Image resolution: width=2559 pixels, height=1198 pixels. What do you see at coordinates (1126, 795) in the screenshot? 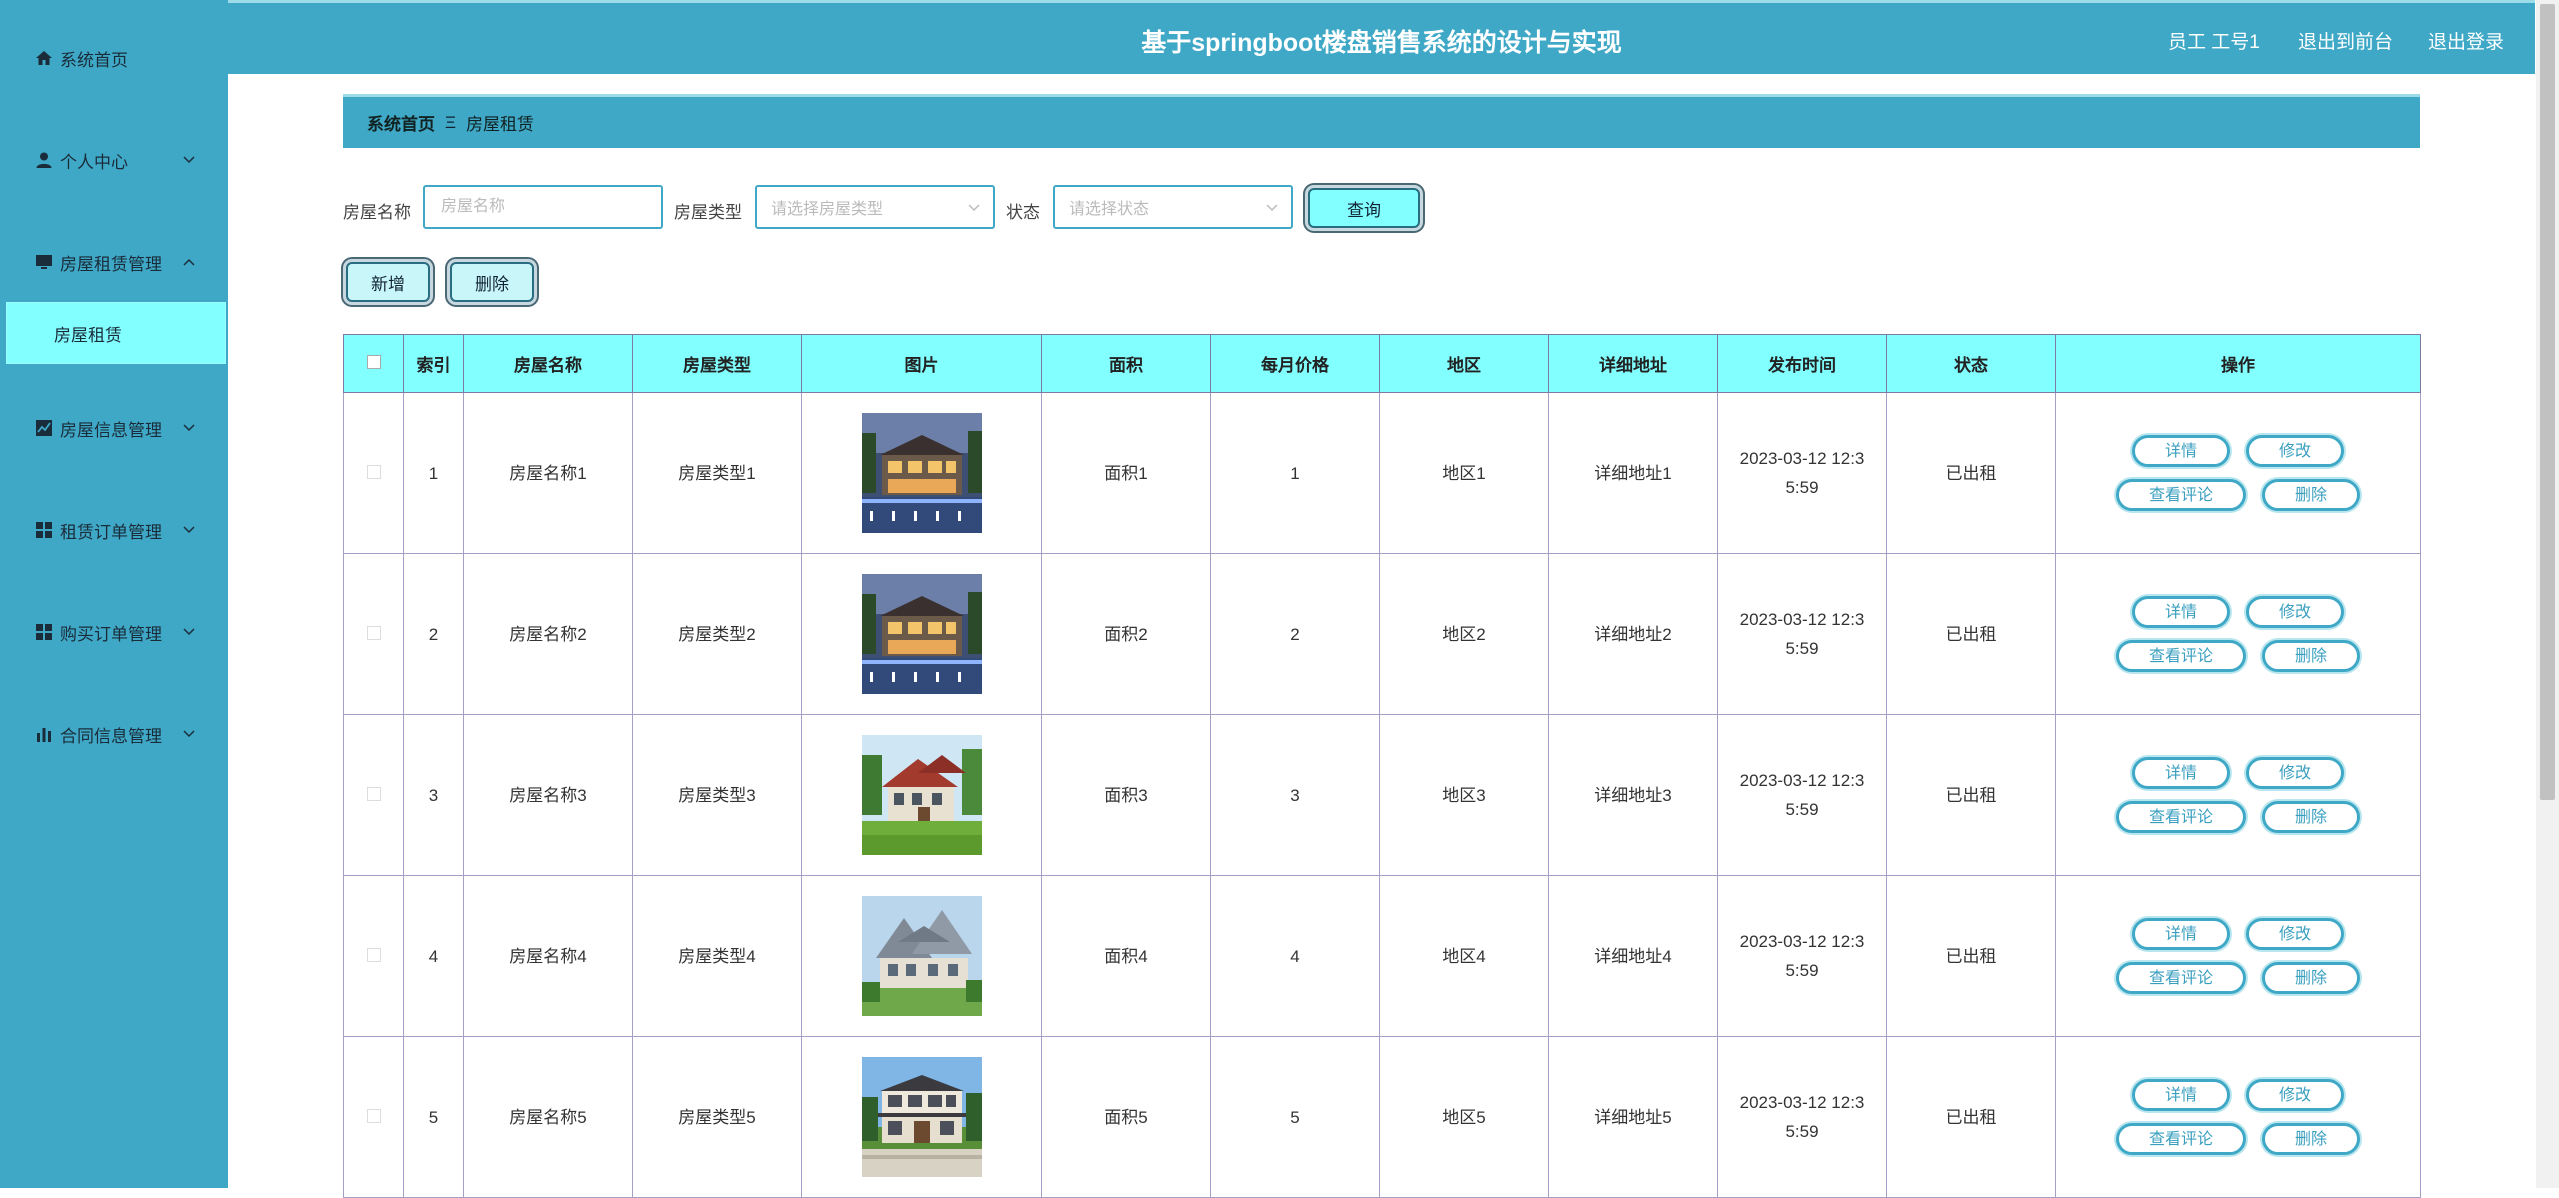
I see `row-area: 面积3` at bounding box center [1126, 795].